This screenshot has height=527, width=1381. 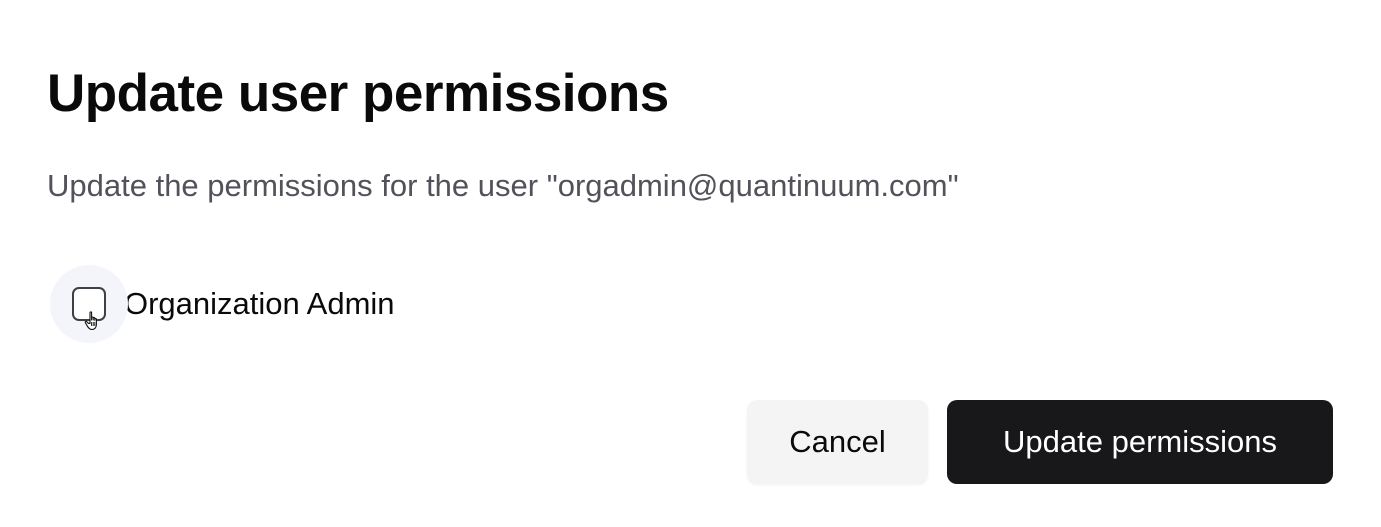 I want to click on checkbox-hover-halo, so click(x=89, y=304).